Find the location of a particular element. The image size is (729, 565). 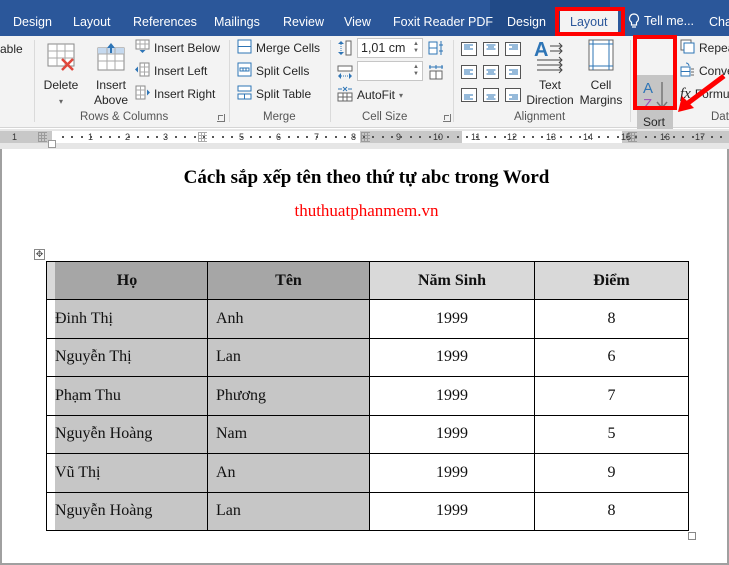

row-height-input: 1,01 cm ▲ ▼ is located at coordinates (390, 48).